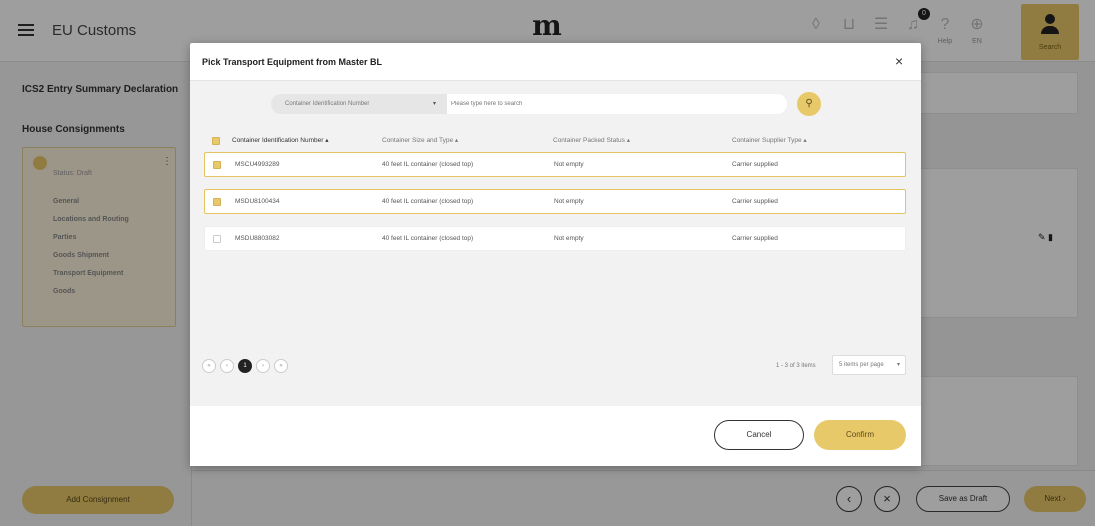 This screenshot has height=526, width=1095. Describe the element at coordinates (899, 61) in the screenshot. I see `close-icon: ×` at that location.